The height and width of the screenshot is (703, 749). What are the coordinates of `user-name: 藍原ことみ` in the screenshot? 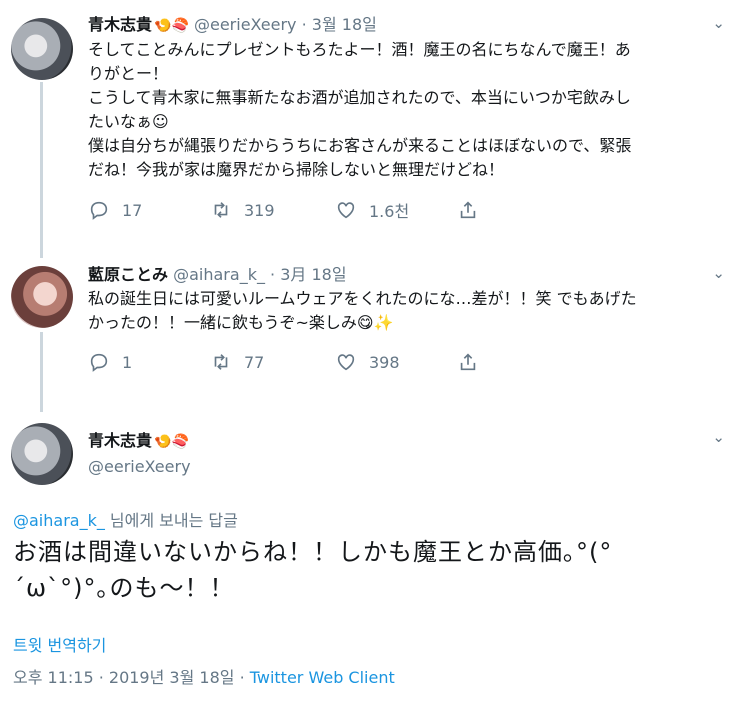 It's located at (128, 274).